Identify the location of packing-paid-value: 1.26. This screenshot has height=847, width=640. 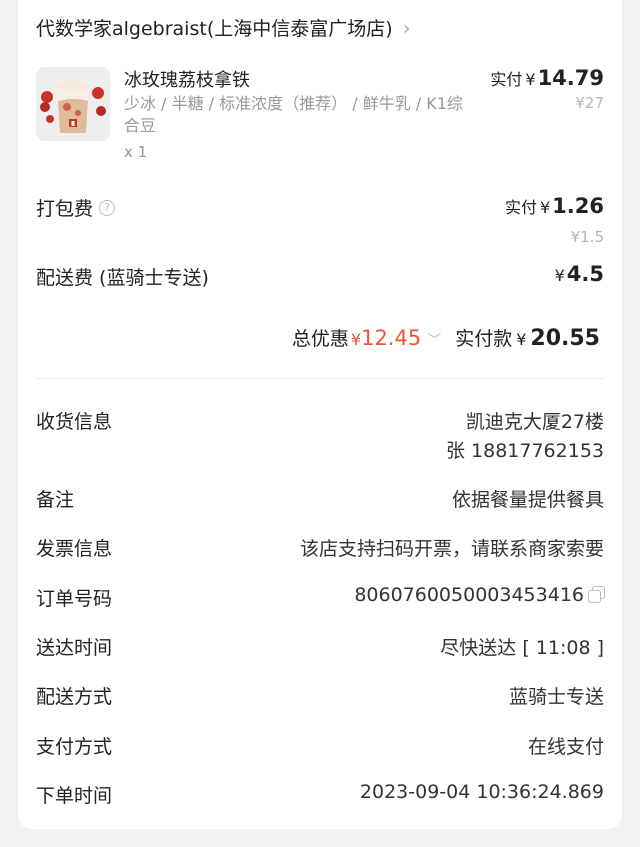
(578, 206).